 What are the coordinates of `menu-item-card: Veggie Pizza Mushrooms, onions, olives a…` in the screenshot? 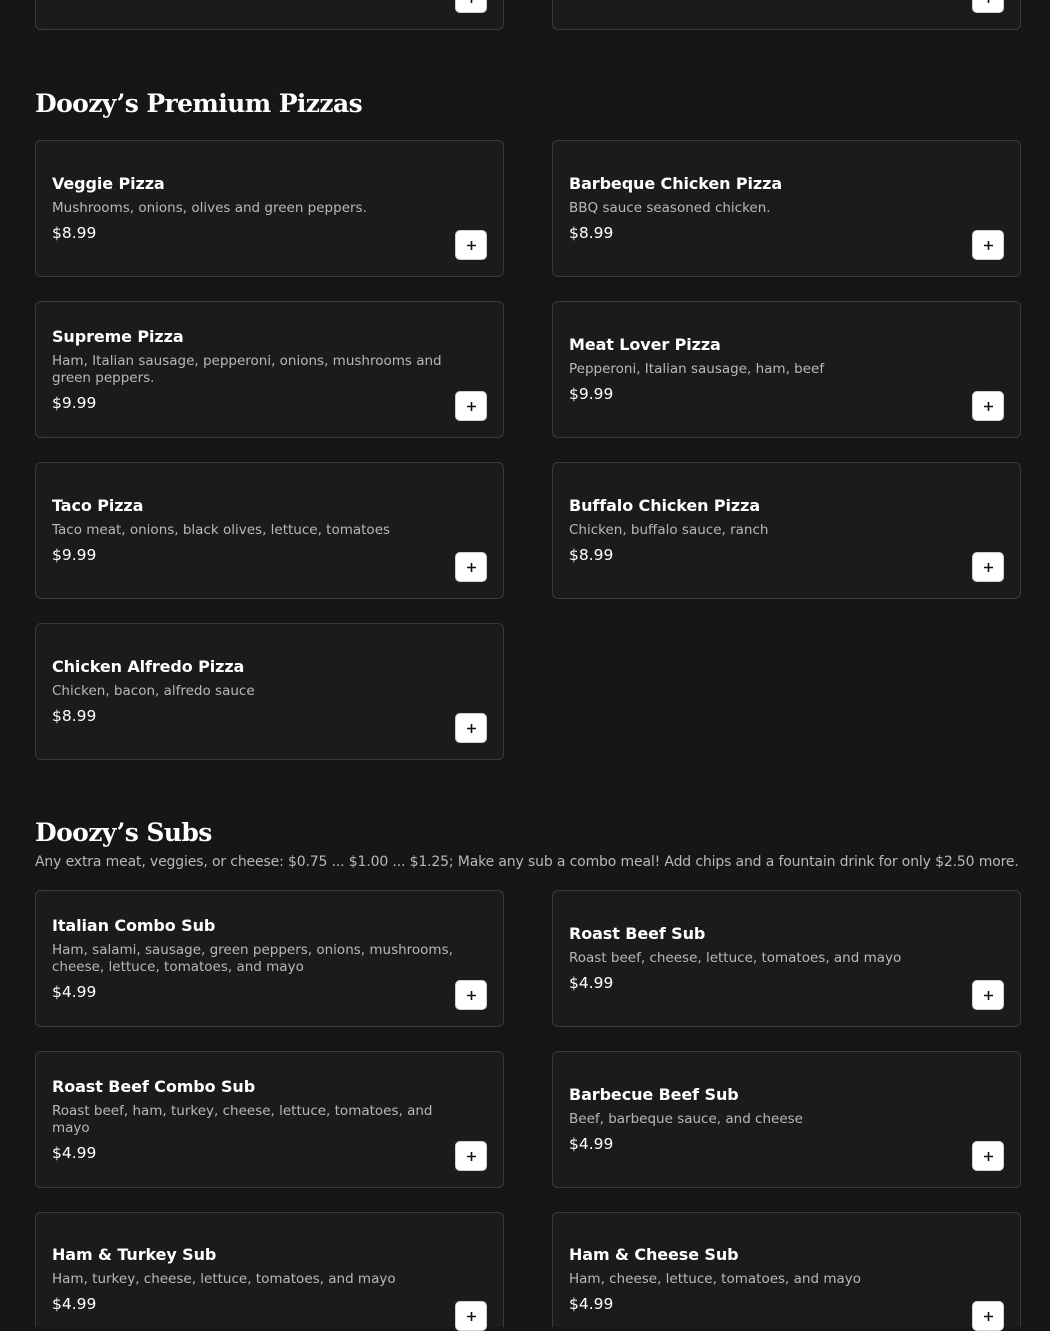 It's located at (269, 208).